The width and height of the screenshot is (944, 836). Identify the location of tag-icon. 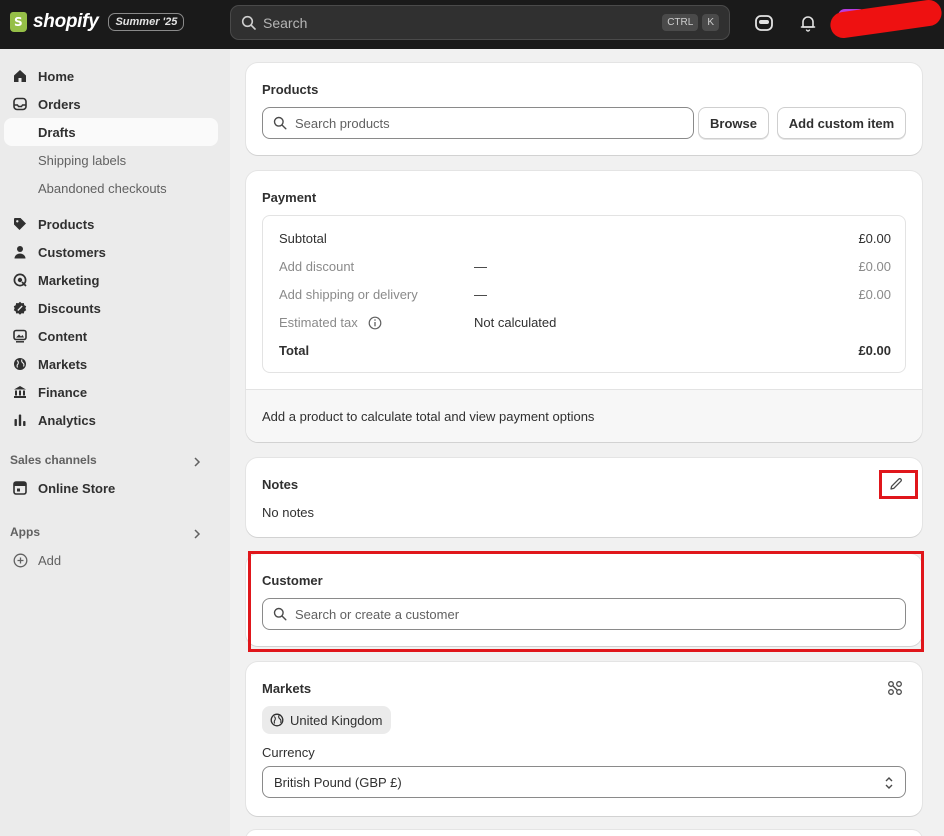
(20, 224).